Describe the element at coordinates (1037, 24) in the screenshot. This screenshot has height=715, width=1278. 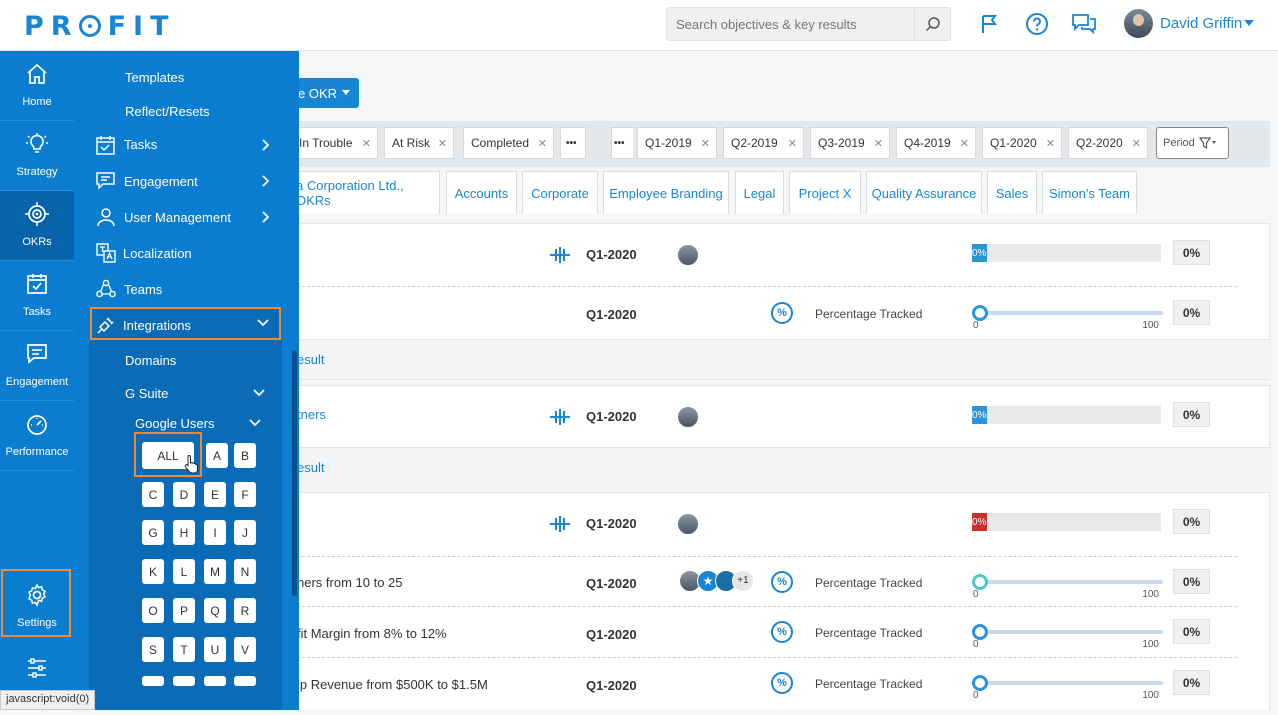
I see `help-icon` at that location.